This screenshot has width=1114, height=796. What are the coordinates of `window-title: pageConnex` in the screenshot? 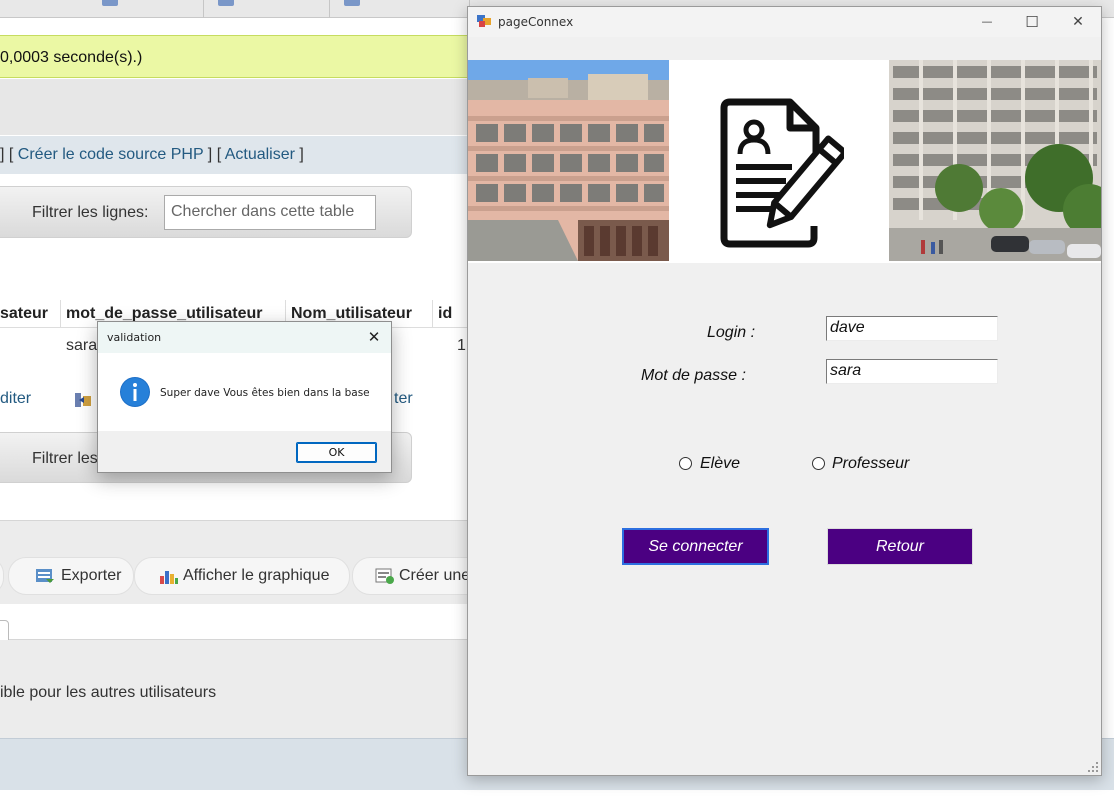 It's located at (536, 22).